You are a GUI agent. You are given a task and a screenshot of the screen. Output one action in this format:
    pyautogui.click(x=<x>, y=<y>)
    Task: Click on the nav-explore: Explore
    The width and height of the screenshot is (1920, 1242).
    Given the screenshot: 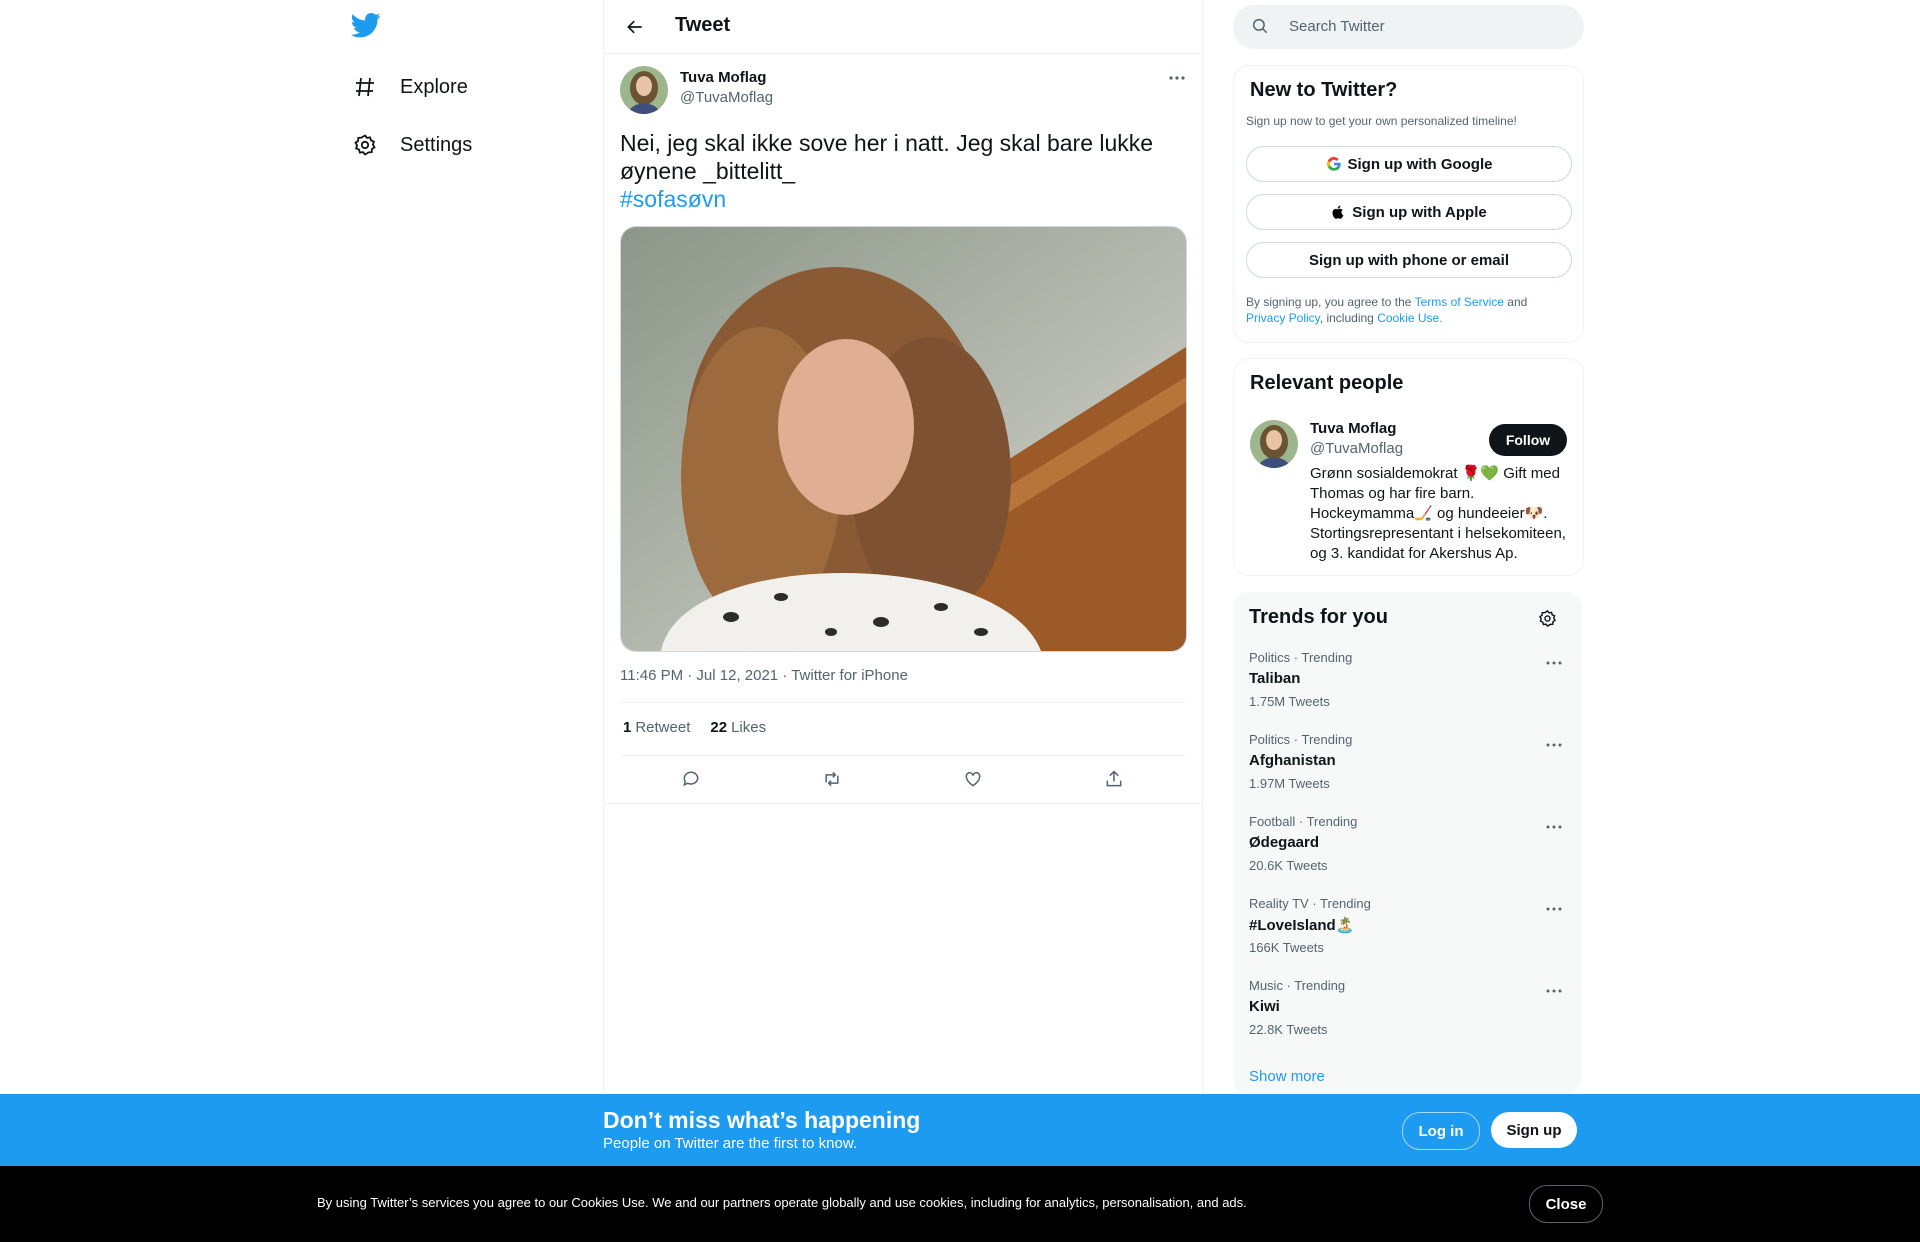 What is the action you would take?
    pyautogui.click(x=409, y=87)
    